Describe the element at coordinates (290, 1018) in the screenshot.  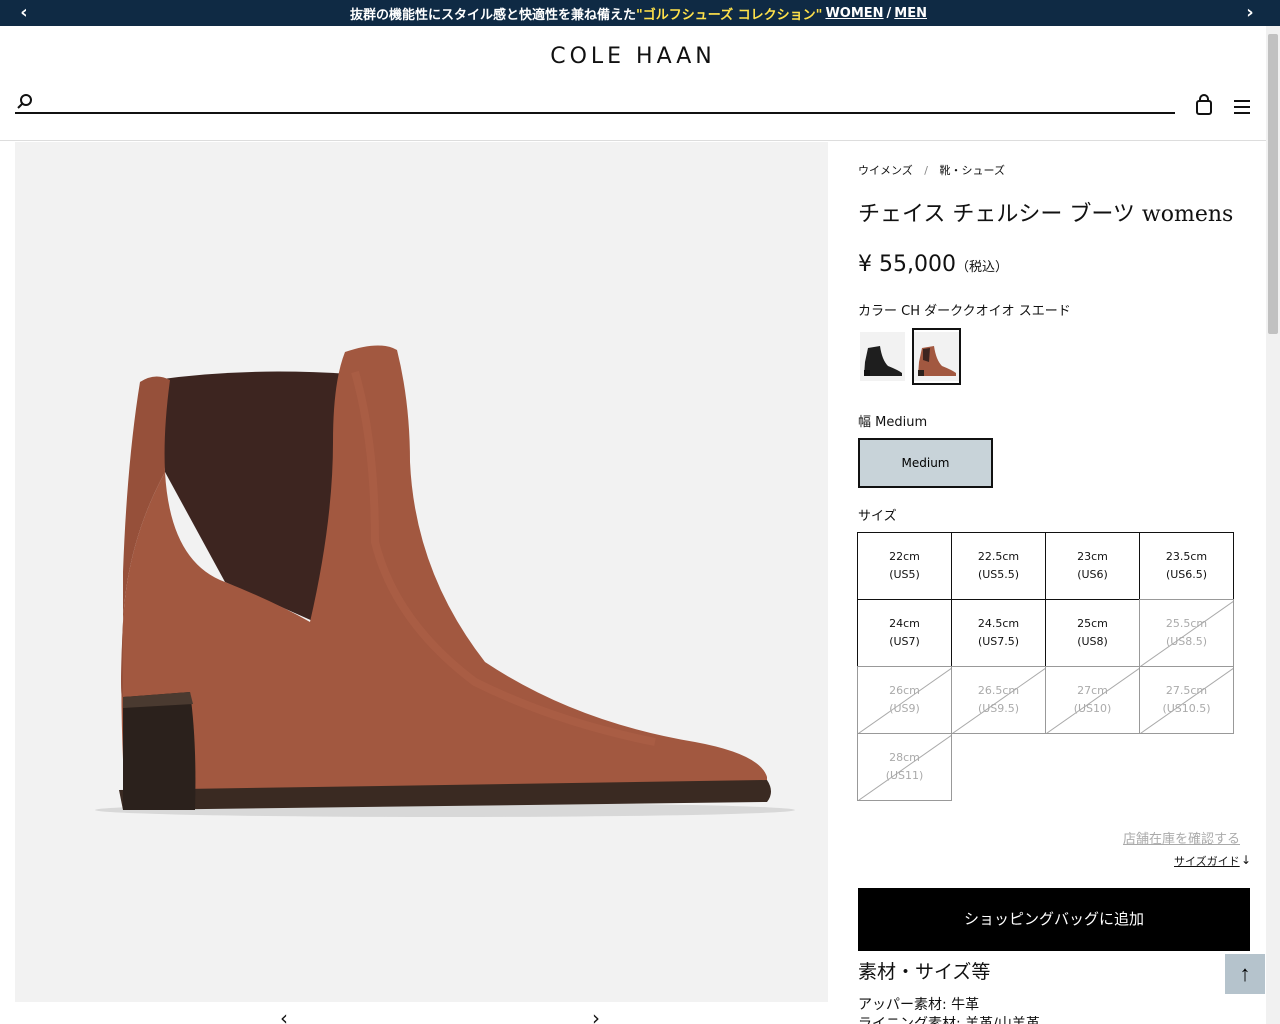
I see `carousel-prev-arrow-icon: ‹` at that location.